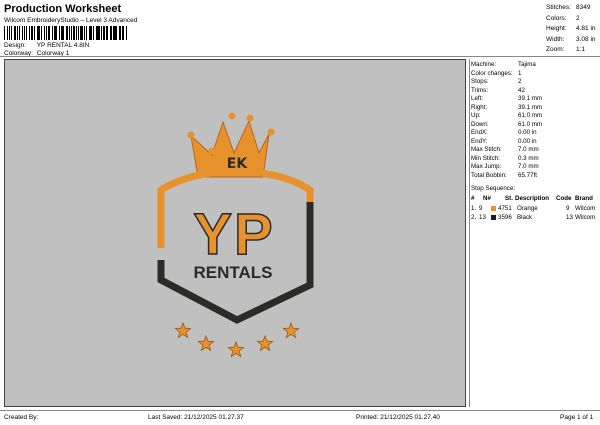  Describe the element at coordinates (535, 218) in the screenshot. I see `sequence-row: 2. 13 3596 Black 13 Wilcom` at that location.